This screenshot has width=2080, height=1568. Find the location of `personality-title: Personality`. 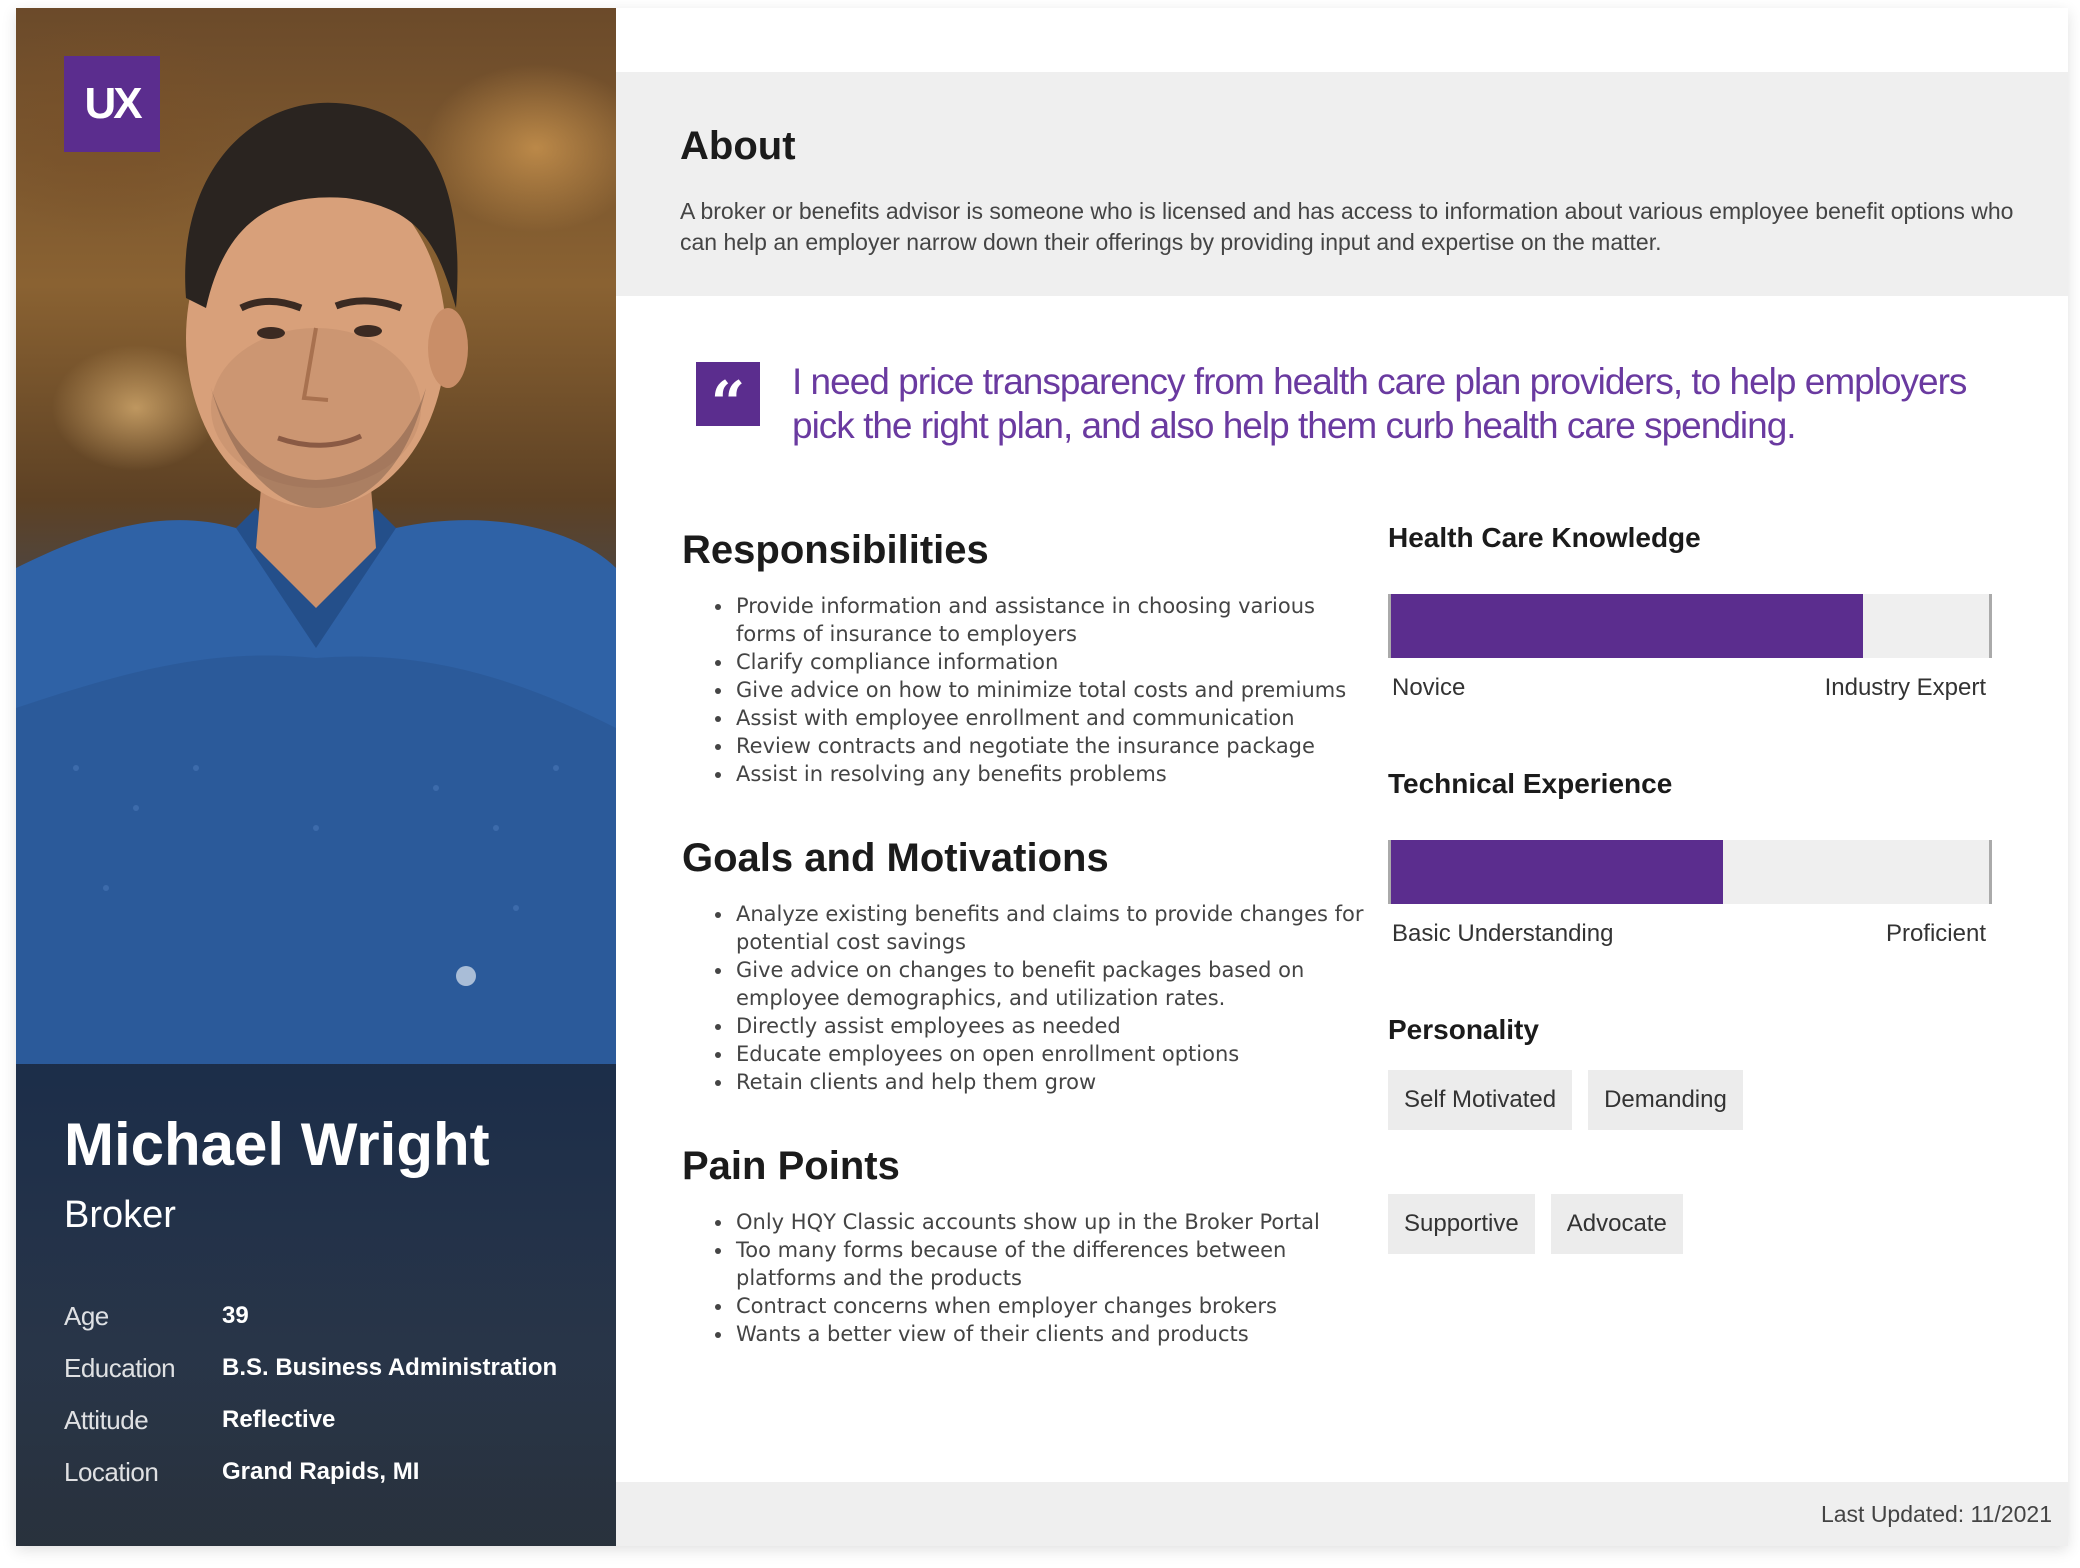

personality-title: Personality is located at coordinates (1463, 1029).